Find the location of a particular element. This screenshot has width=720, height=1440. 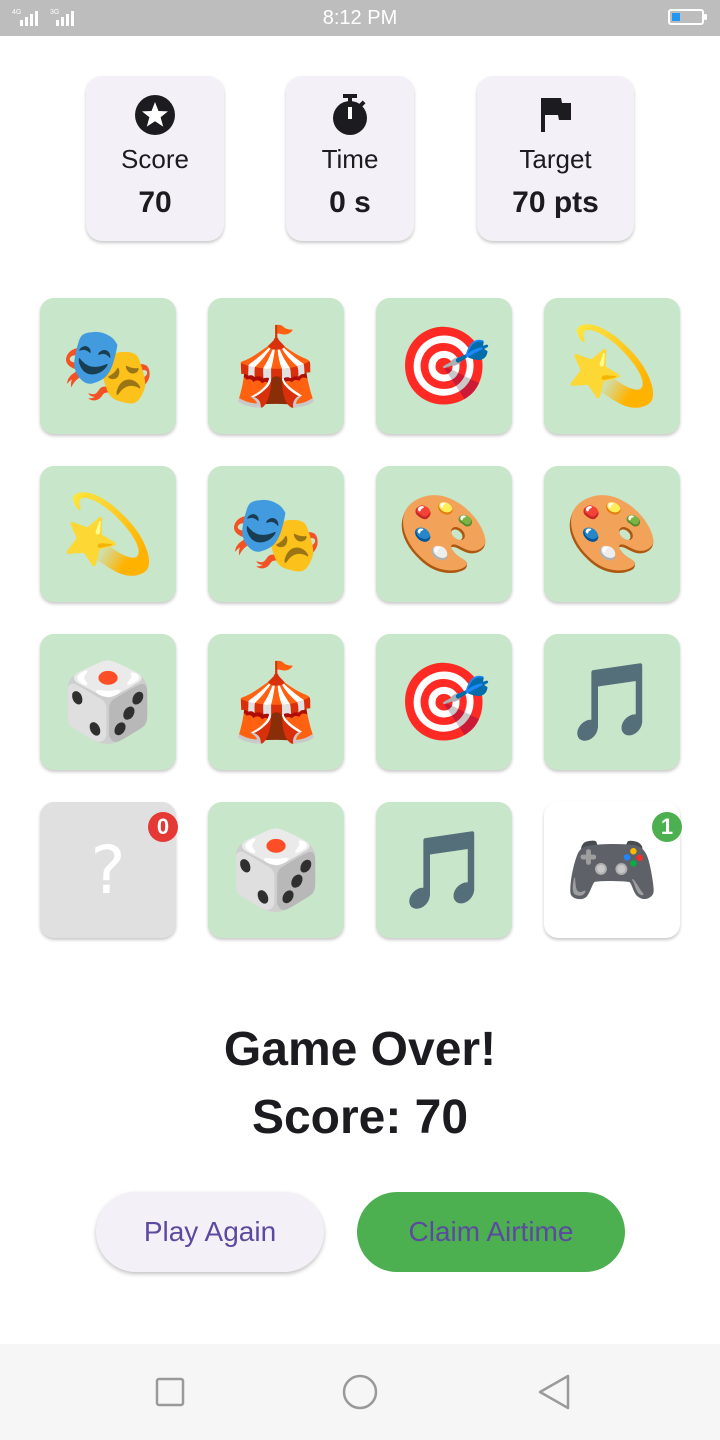

flag-icon is located at coordinates (555, 115).